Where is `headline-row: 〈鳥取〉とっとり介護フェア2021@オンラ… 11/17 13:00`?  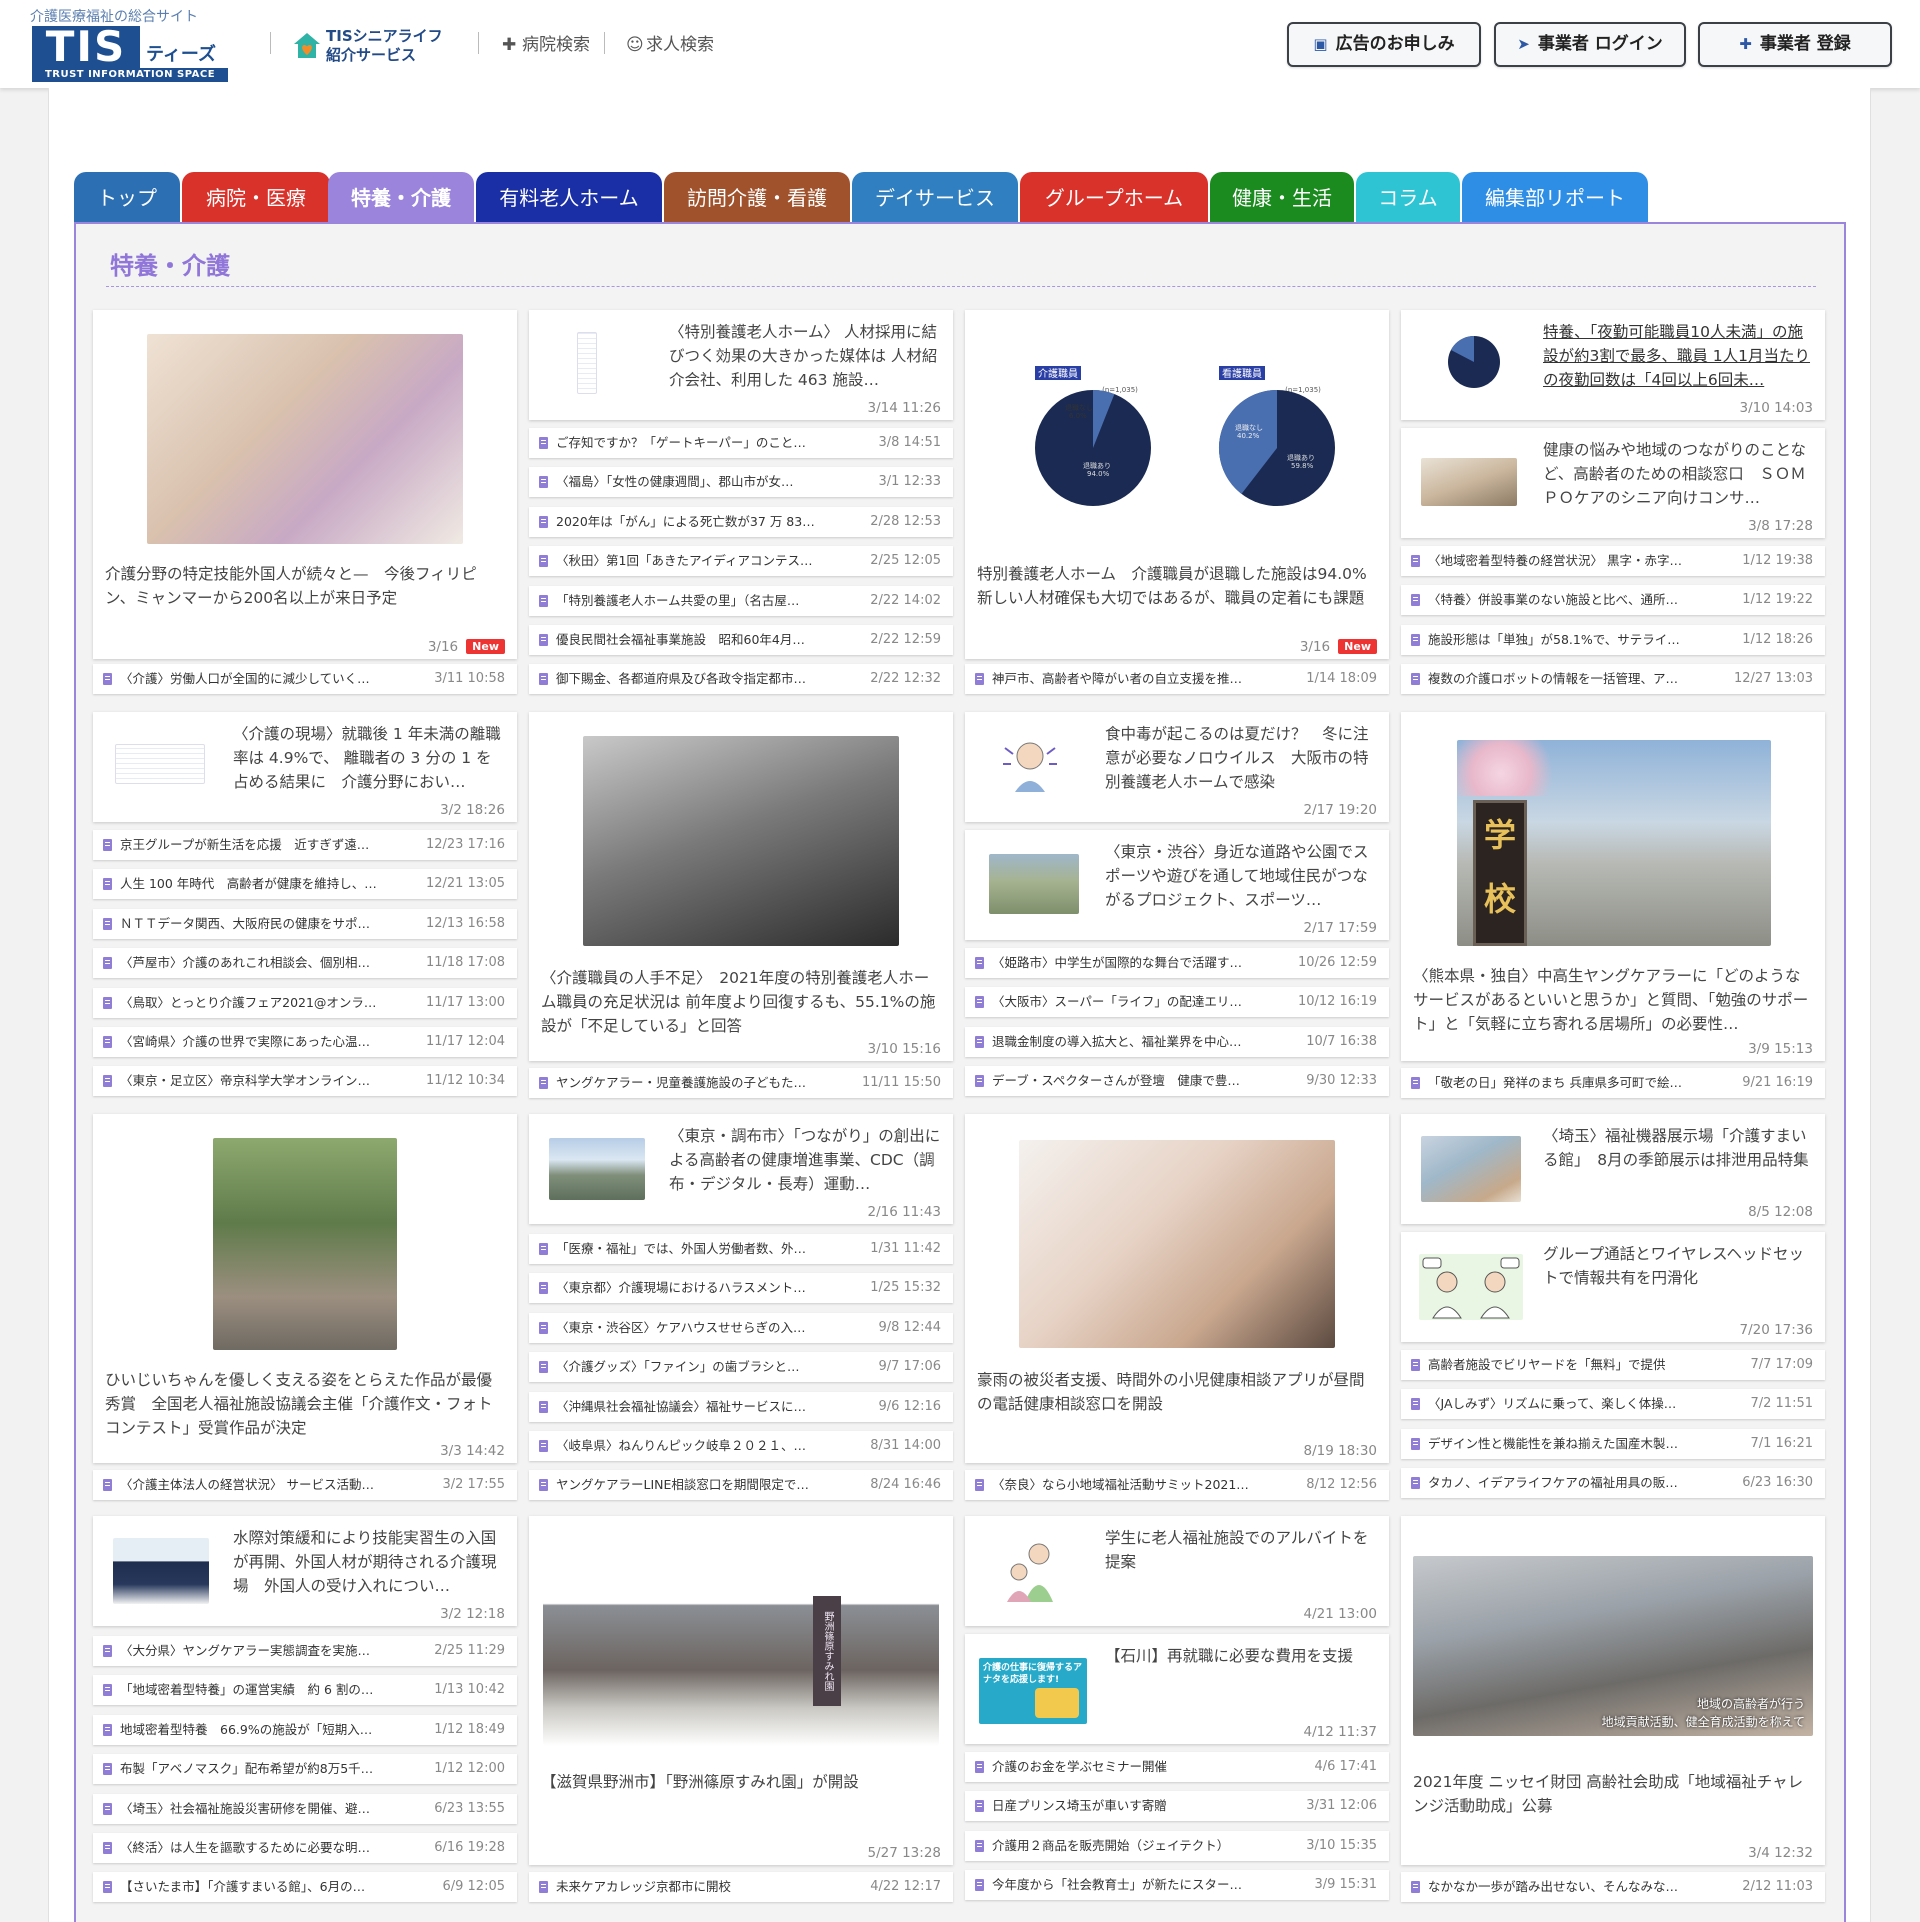
headline-row: 〈鳥取〉とっとり介護フェア2021@オンラ… 11/17 13:00 is located at coordinates (305, 1002).